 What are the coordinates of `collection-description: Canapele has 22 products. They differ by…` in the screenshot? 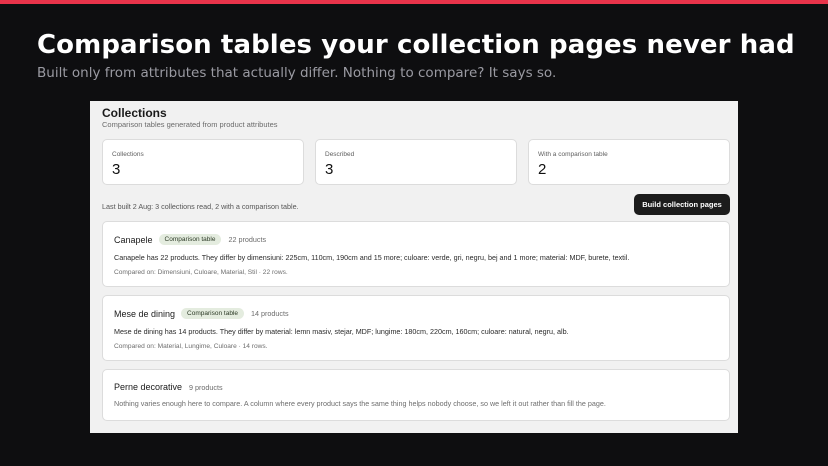 It's located at (372, 257).